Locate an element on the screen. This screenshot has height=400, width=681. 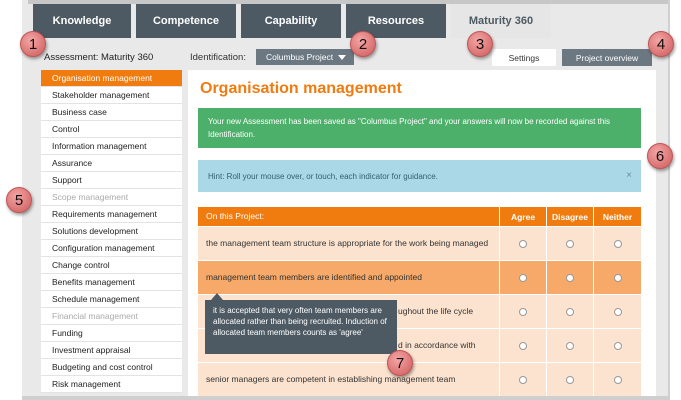
callout-marker: 2 is located at coordinates (363, 44).